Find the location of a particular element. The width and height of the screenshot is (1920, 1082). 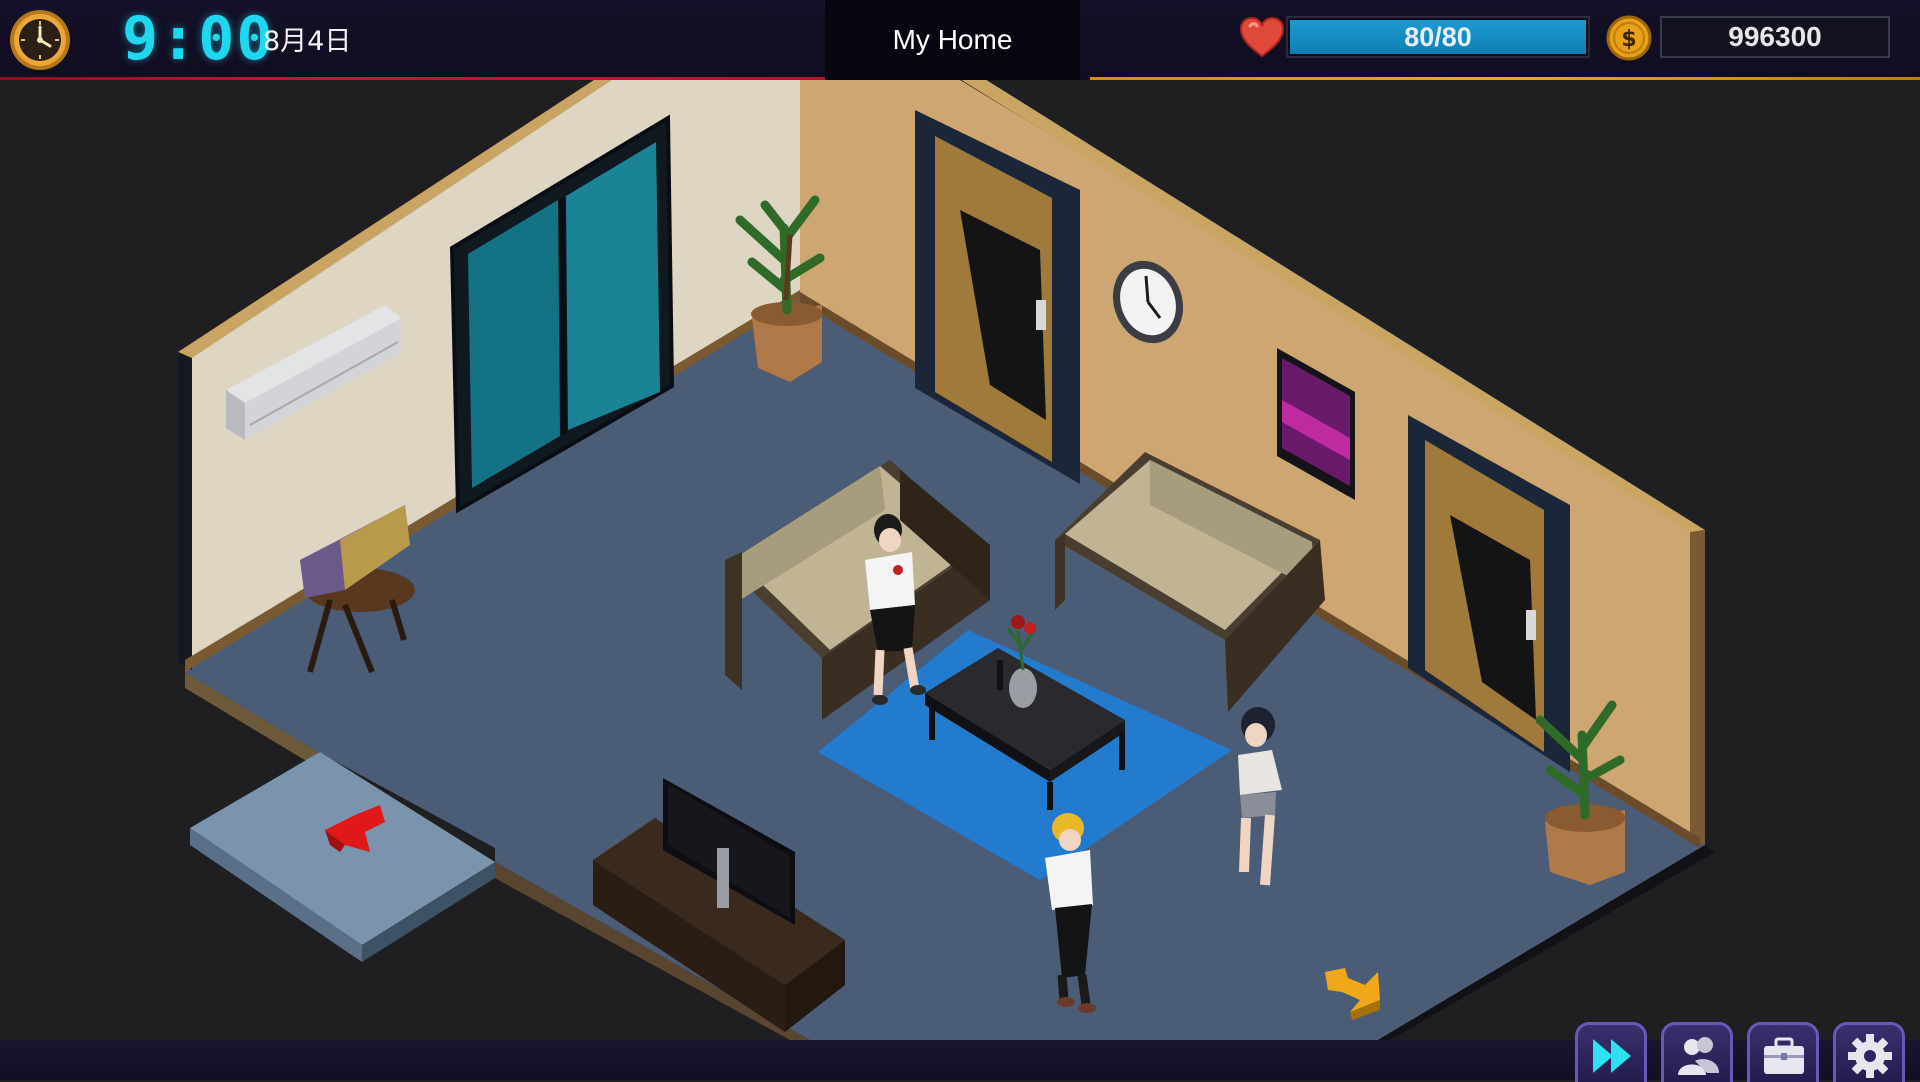

fast-forward-button is located at coordinates (1611, 1052).